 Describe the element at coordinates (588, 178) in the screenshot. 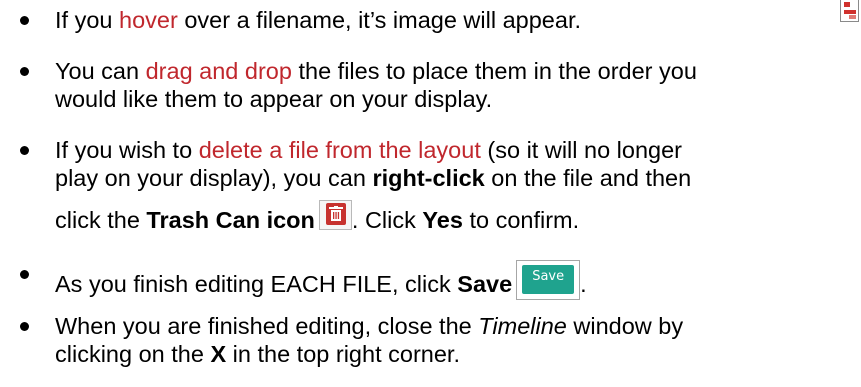

I see `text-segment: on the file and then` at that location.